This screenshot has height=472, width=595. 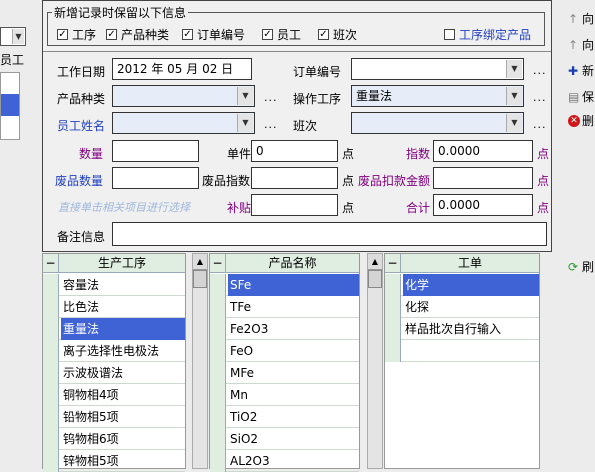 I want to click on checkbox-icon, so click(x=449, y=34).